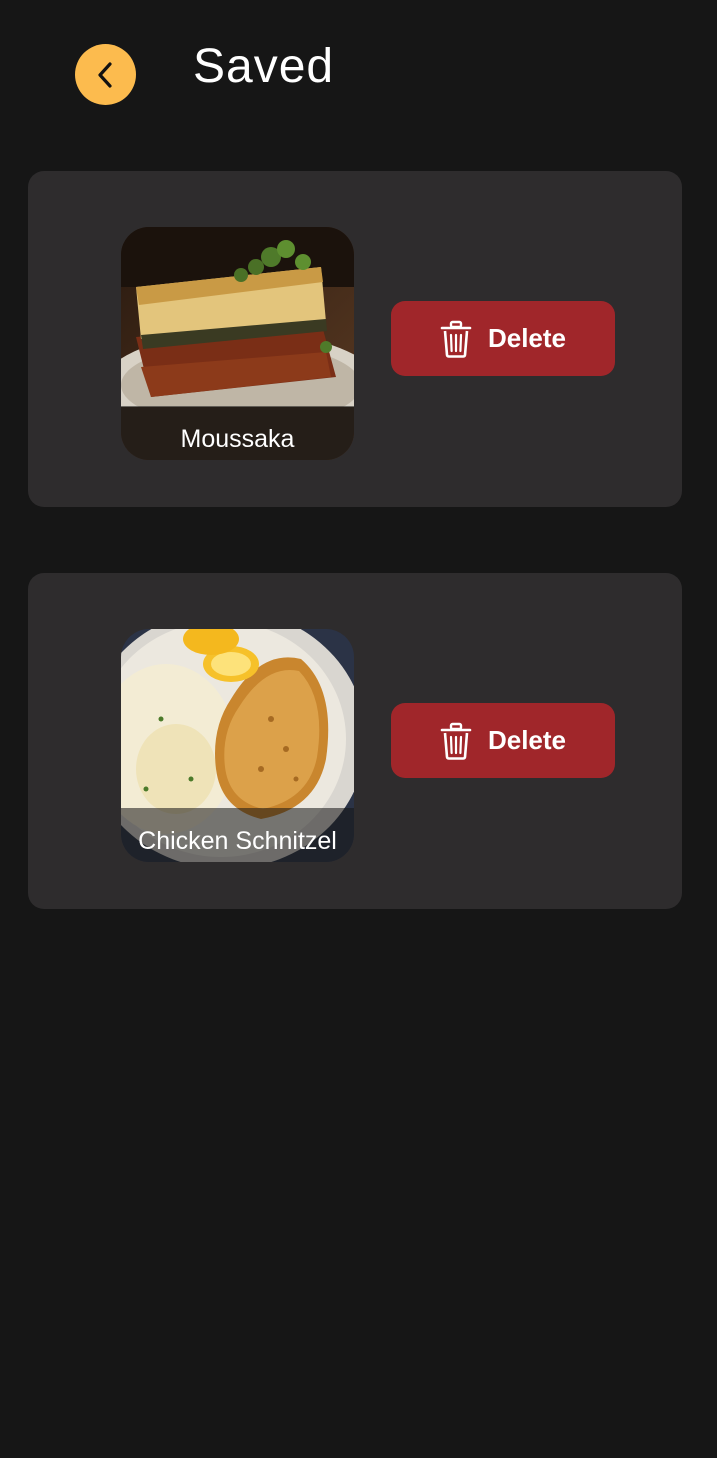 The image size is (717, 1458). Describe the element at coordinates (237, 439) in the screenshot. I see `recipe-name: Moussaka` at that location.